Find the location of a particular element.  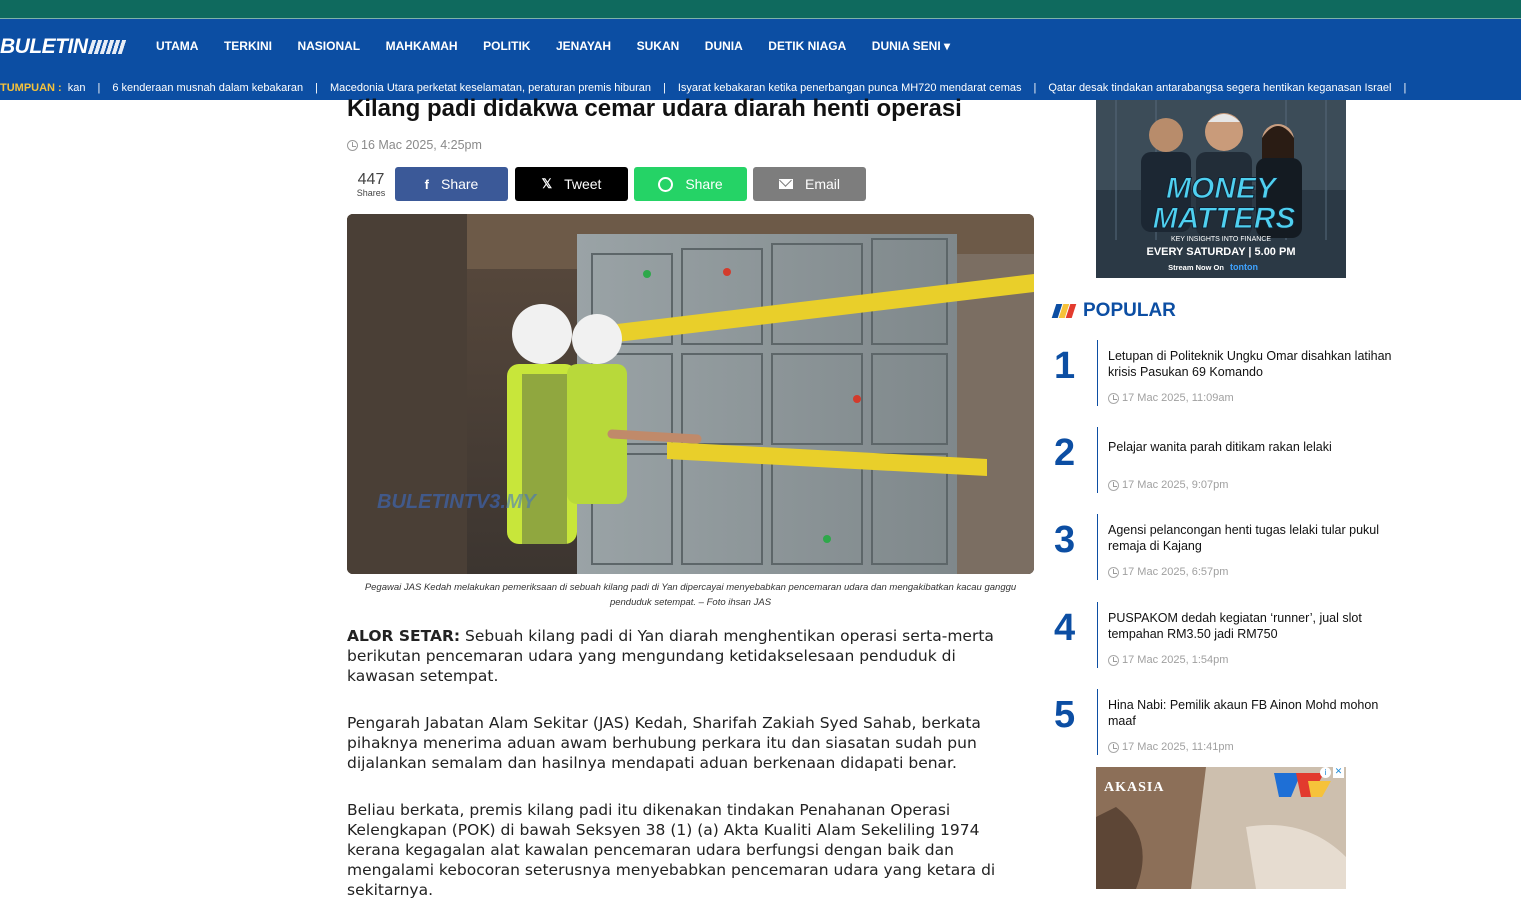

popular-rank: 5 is located at coordinates (1065, 715).